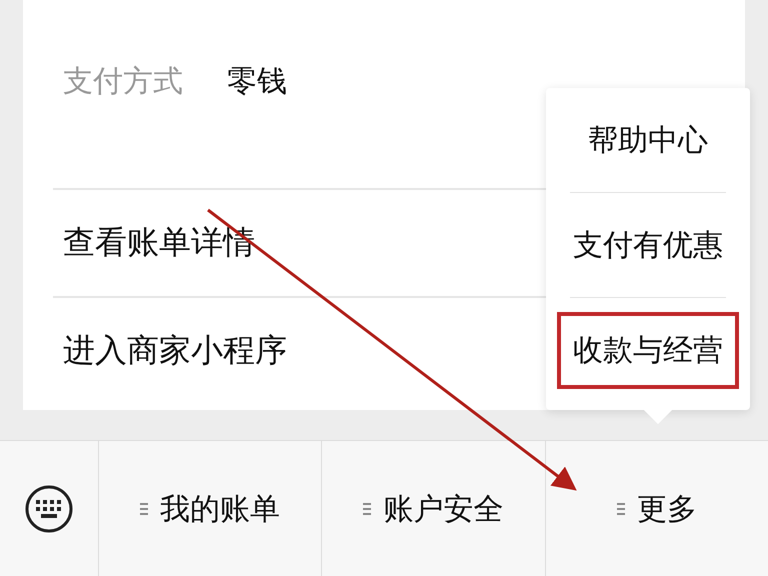 This screenshot has height=576, width=768. What do you see at coordinates (648, 245) in the screenshot?
I see `popup-menu-item: 支付有优惠` at bounding box center [648, 245].